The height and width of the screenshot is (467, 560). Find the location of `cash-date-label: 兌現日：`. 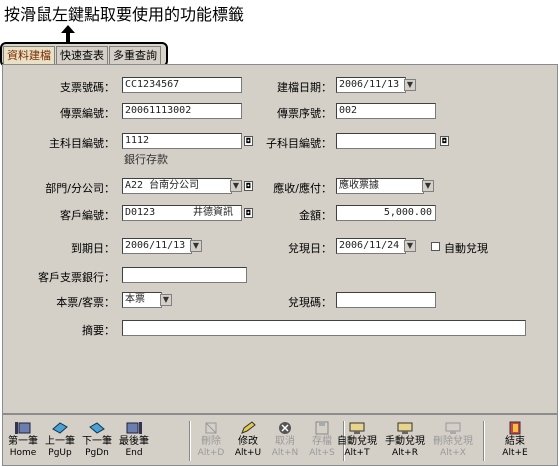

cash-date-label: 兌現日： is located at coordinates (310, 248).